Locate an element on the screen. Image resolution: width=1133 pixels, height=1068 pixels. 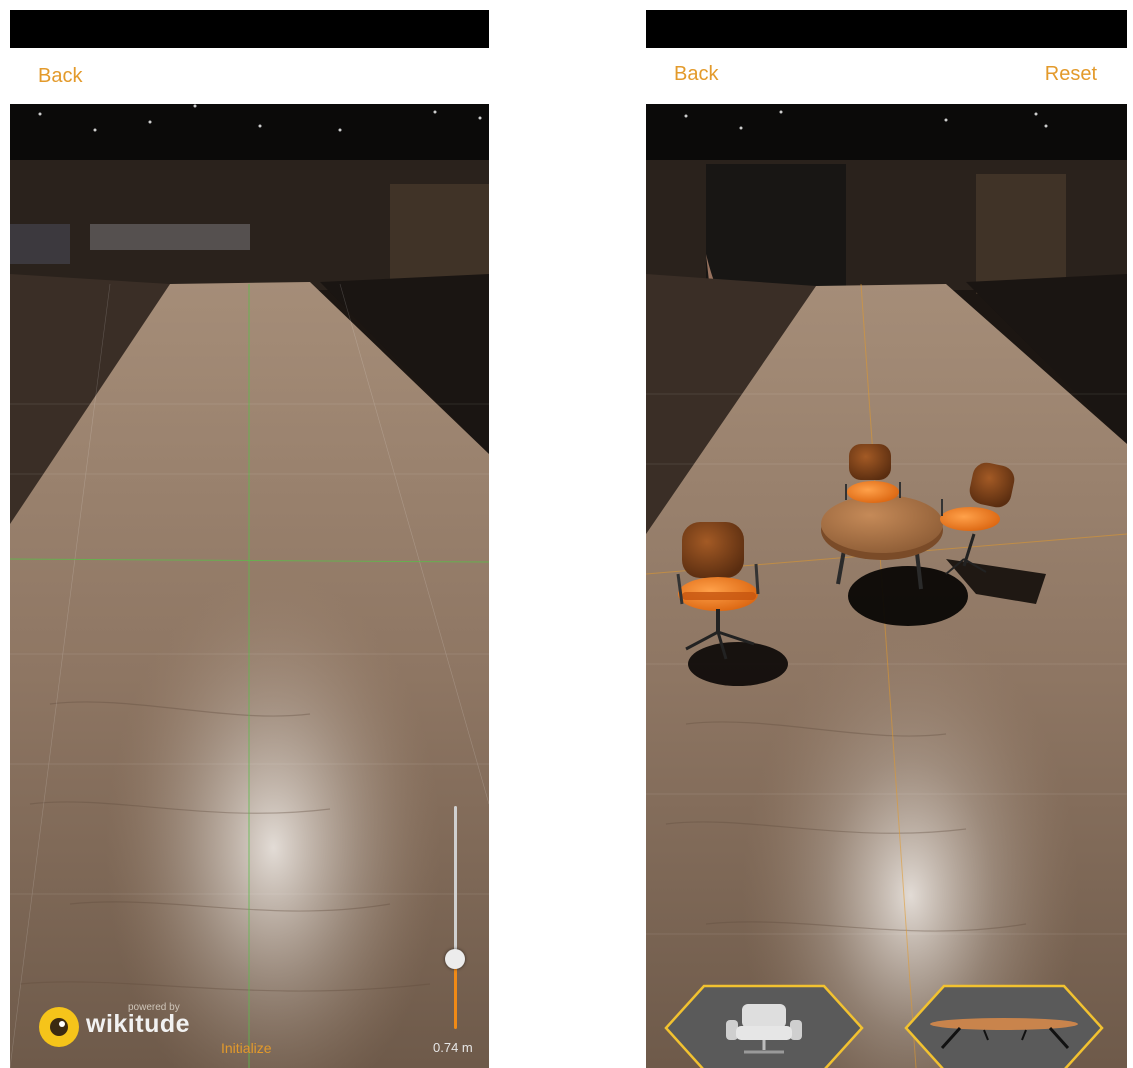
distance-slider-fill is located at coordinates (455, 994).